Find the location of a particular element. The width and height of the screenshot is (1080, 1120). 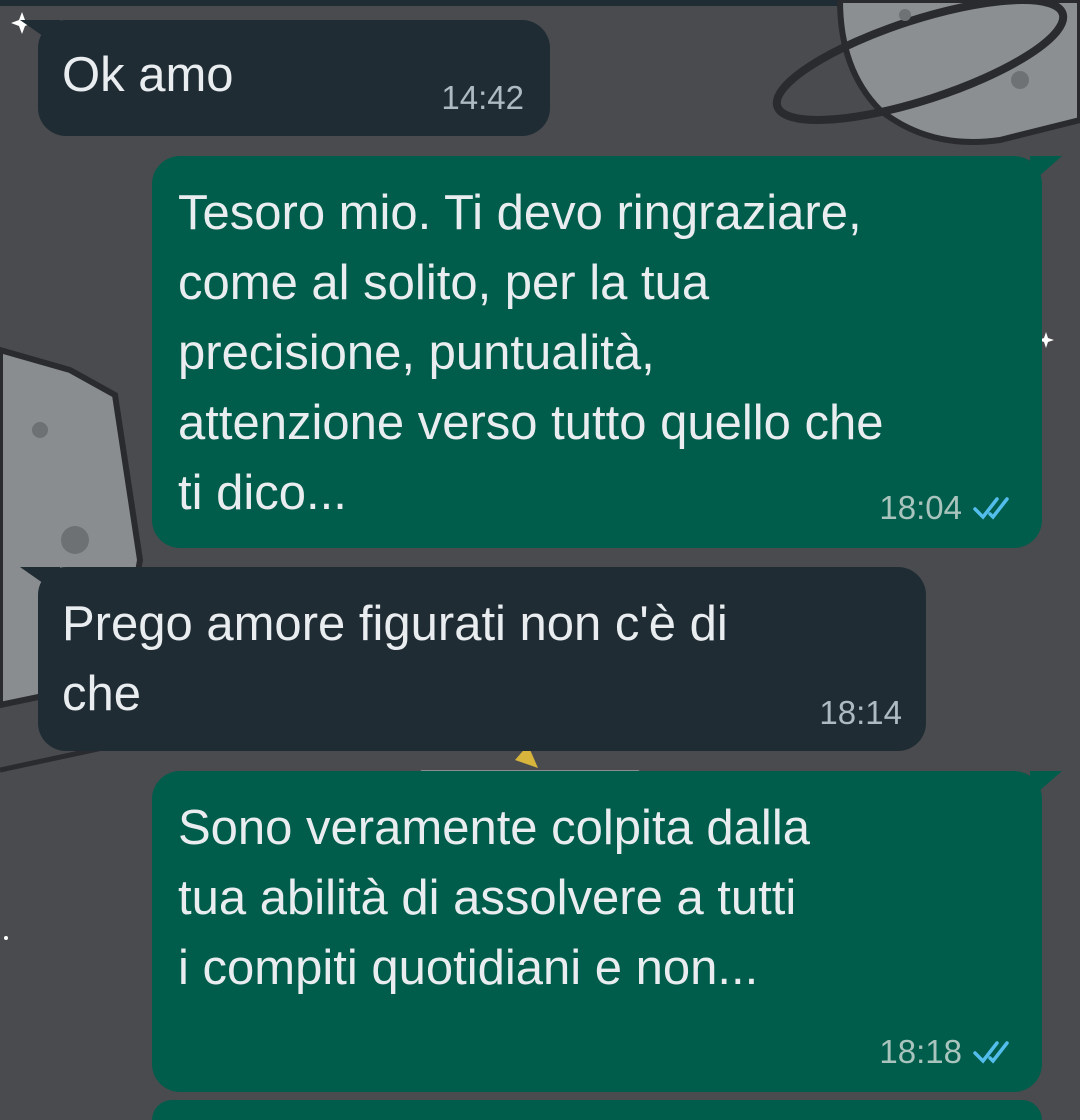

message-text: Prego amore figurati non c'è di che is located at coordinates (395, 659).